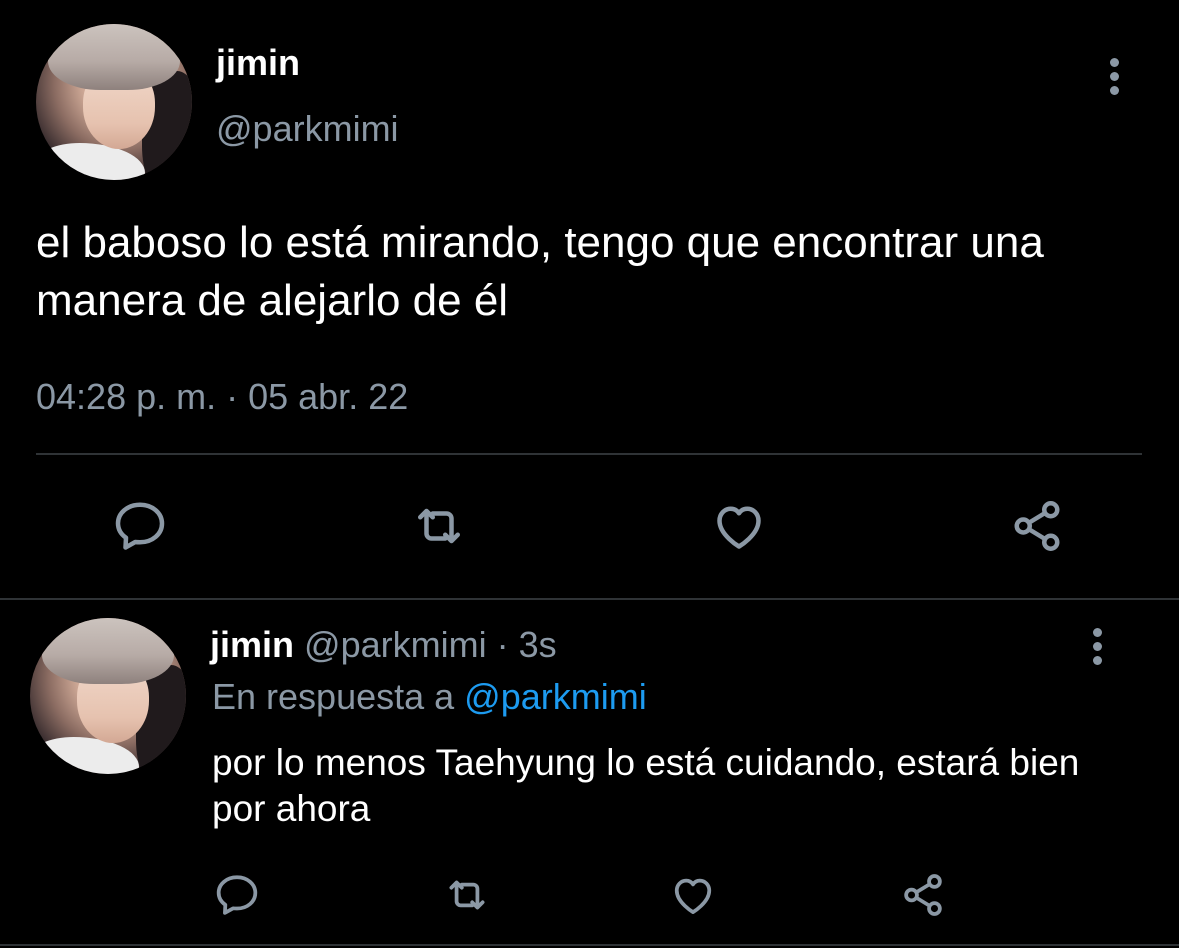  What do you see at coordinates (526, 644) in the screenshot?
I see `time-ago: · 3s` at bounding box center [526, 644].